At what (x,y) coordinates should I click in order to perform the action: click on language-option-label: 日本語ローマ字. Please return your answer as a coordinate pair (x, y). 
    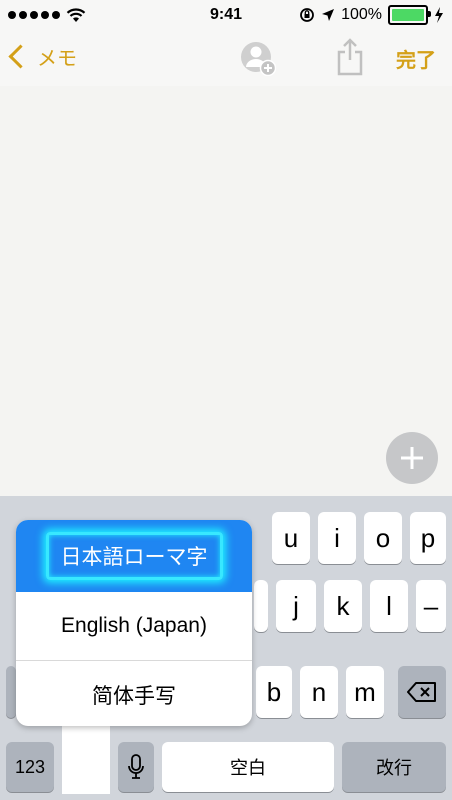
    Looking at the image, I should click on (134, 556).